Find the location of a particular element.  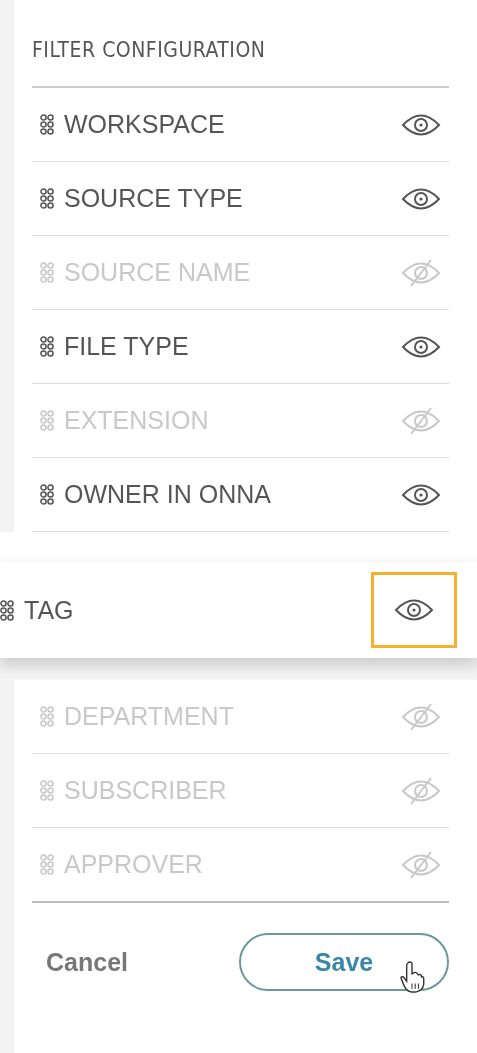

save-button: Save is located at coordinates (344, 962).